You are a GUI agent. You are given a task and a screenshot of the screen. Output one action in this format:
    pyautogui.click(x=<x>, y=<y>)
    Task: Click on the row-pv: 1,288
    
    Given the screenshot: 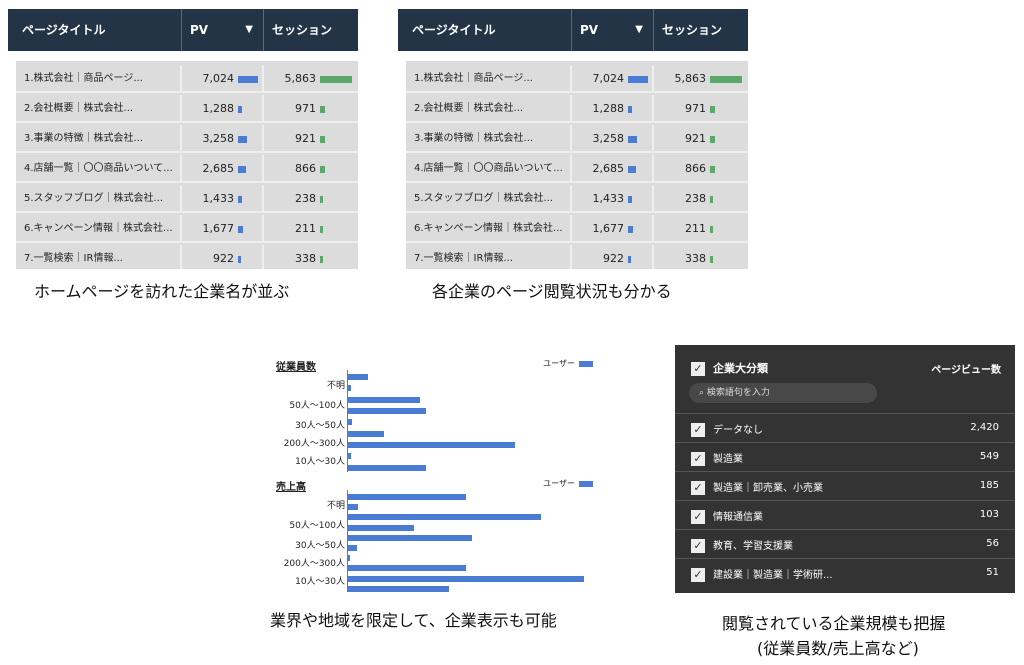 What is the action you would take?
    pyautogui.click(x=613, y=109)
    